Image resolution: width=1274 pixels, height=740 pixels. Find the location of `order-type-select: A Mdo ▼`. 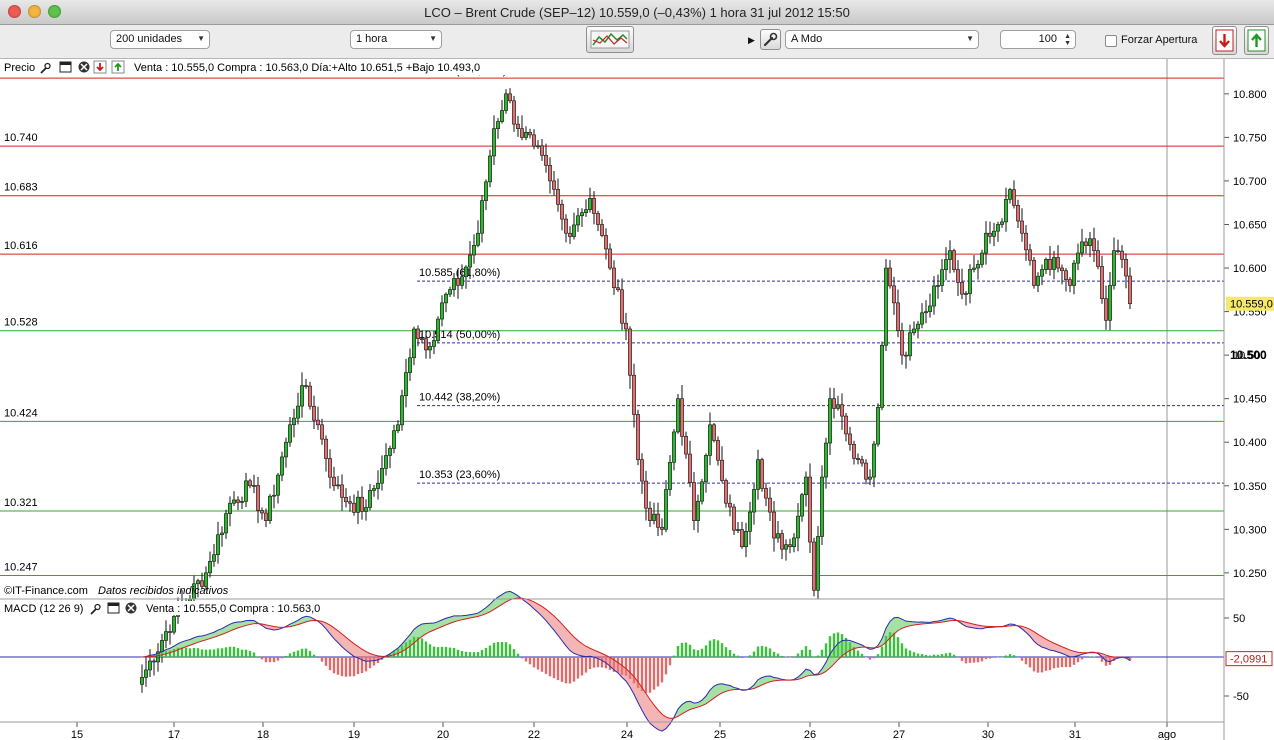

order-type-select: A Mdo ▼ is located at coordinates (882, 39).